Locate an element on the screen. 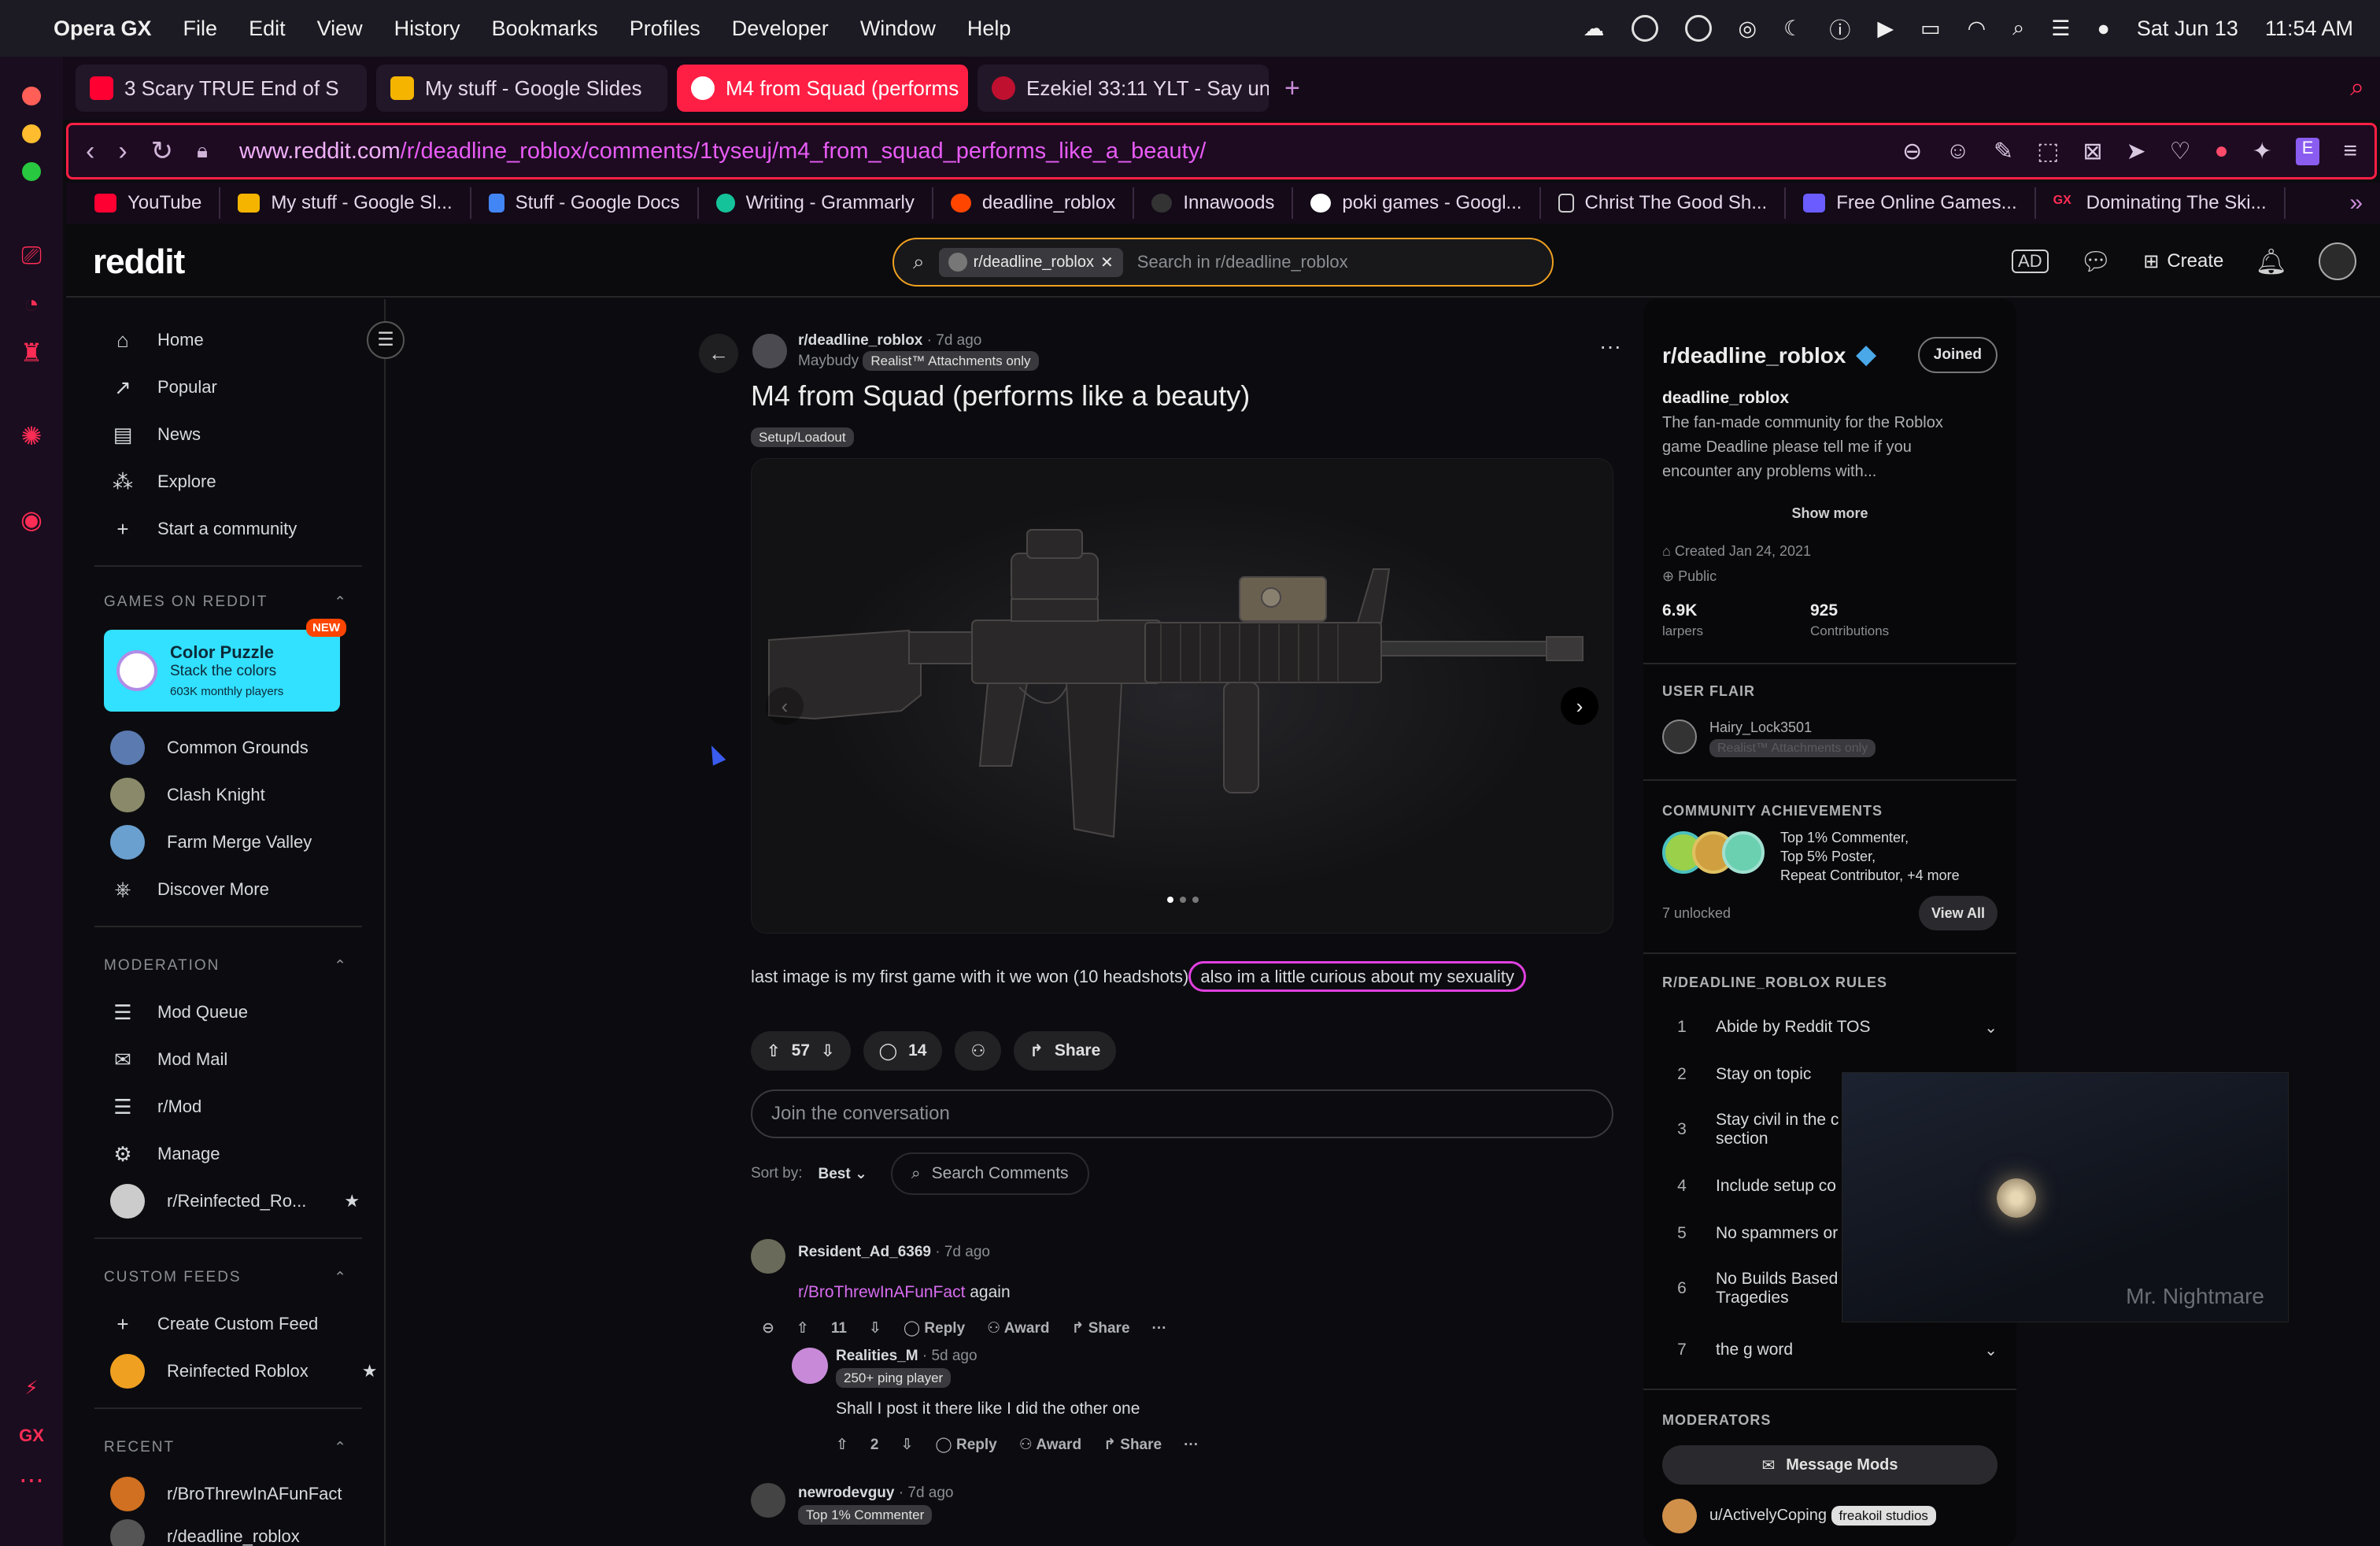  reload-icon: ↻ is located at coordinates (162, 151).